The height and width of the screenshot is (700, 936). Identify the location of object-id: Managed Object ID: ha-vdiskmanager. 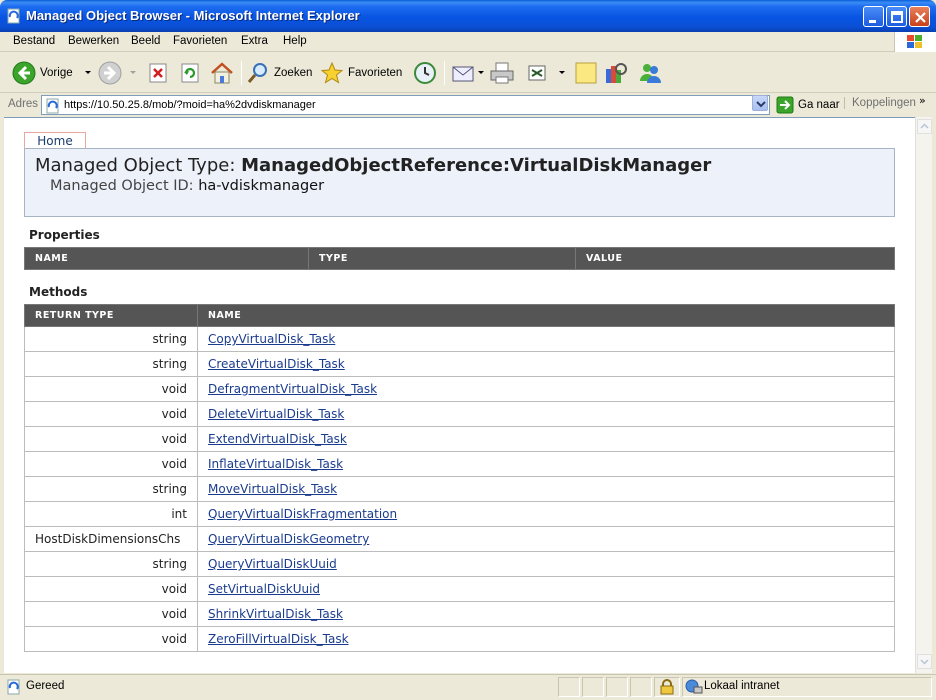
(187, 186).